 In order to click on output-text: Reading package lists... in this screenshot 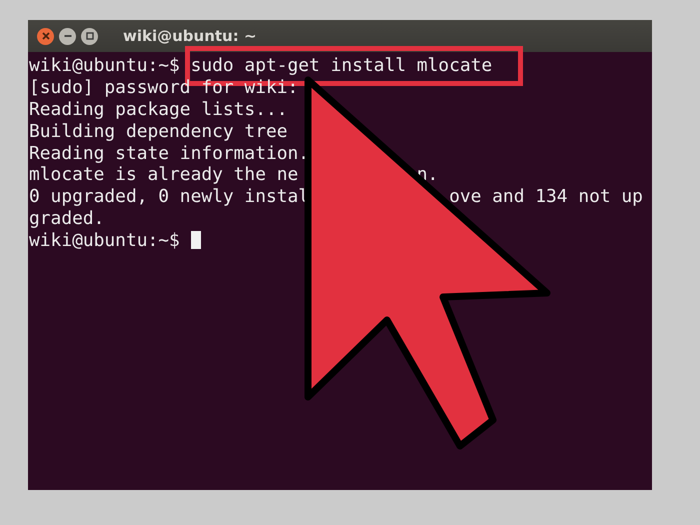, I will do `click(158, 109)`.